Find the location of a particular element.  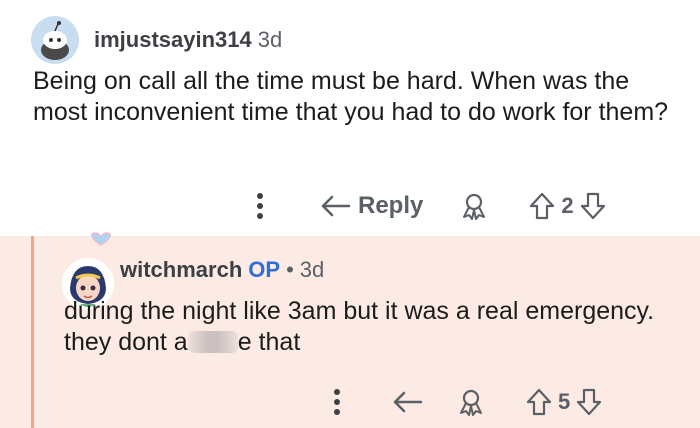

op-badge: OP is located at coordinates (264, 269).